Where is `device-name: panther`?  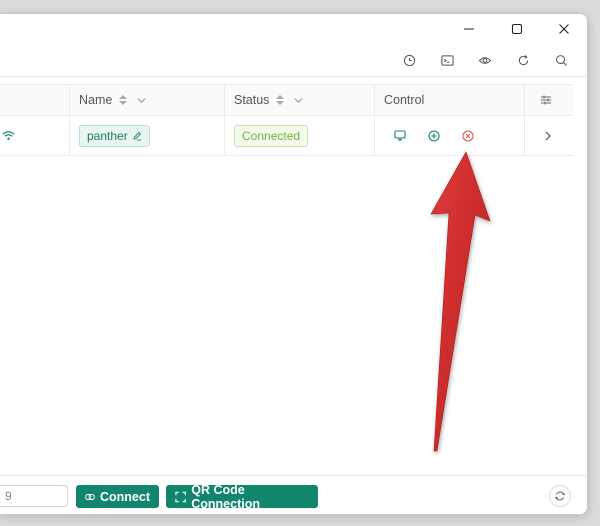
device-name: panther is located at coordinates (107, 135).